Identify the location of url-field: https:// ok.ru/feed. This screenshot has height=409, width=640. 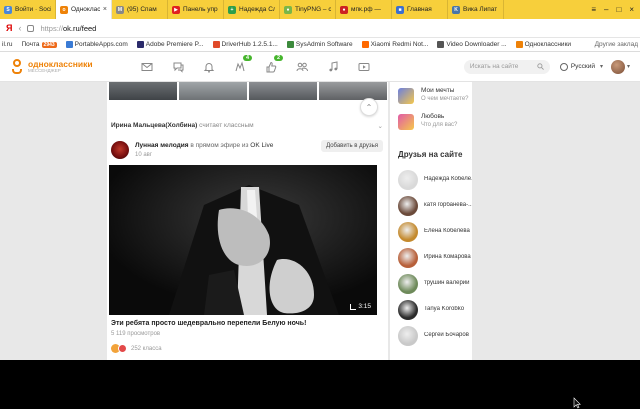
(337, 28).